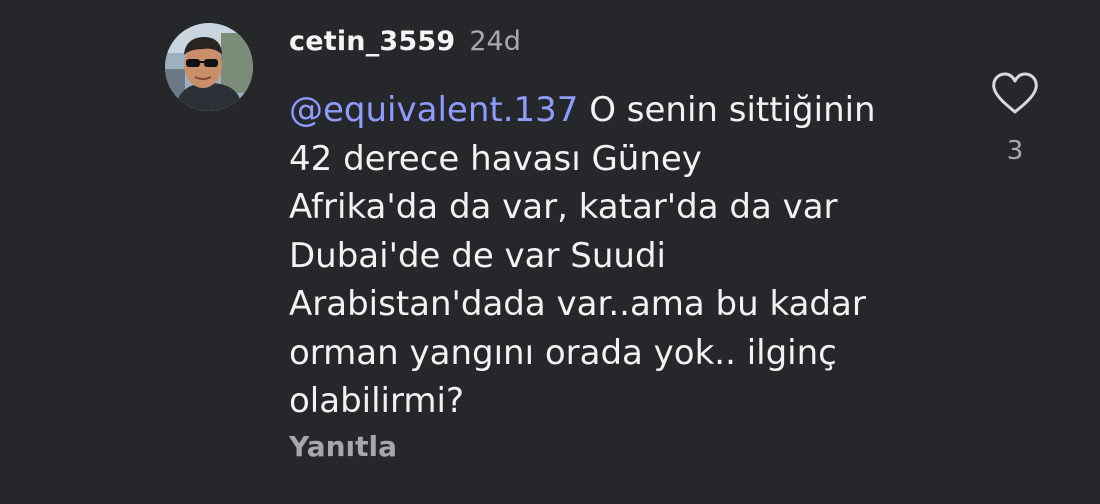 This screenshot has height=504, width=1100. I want to click on comment-line-text: O senin sittiğinin, so click(727, 110).